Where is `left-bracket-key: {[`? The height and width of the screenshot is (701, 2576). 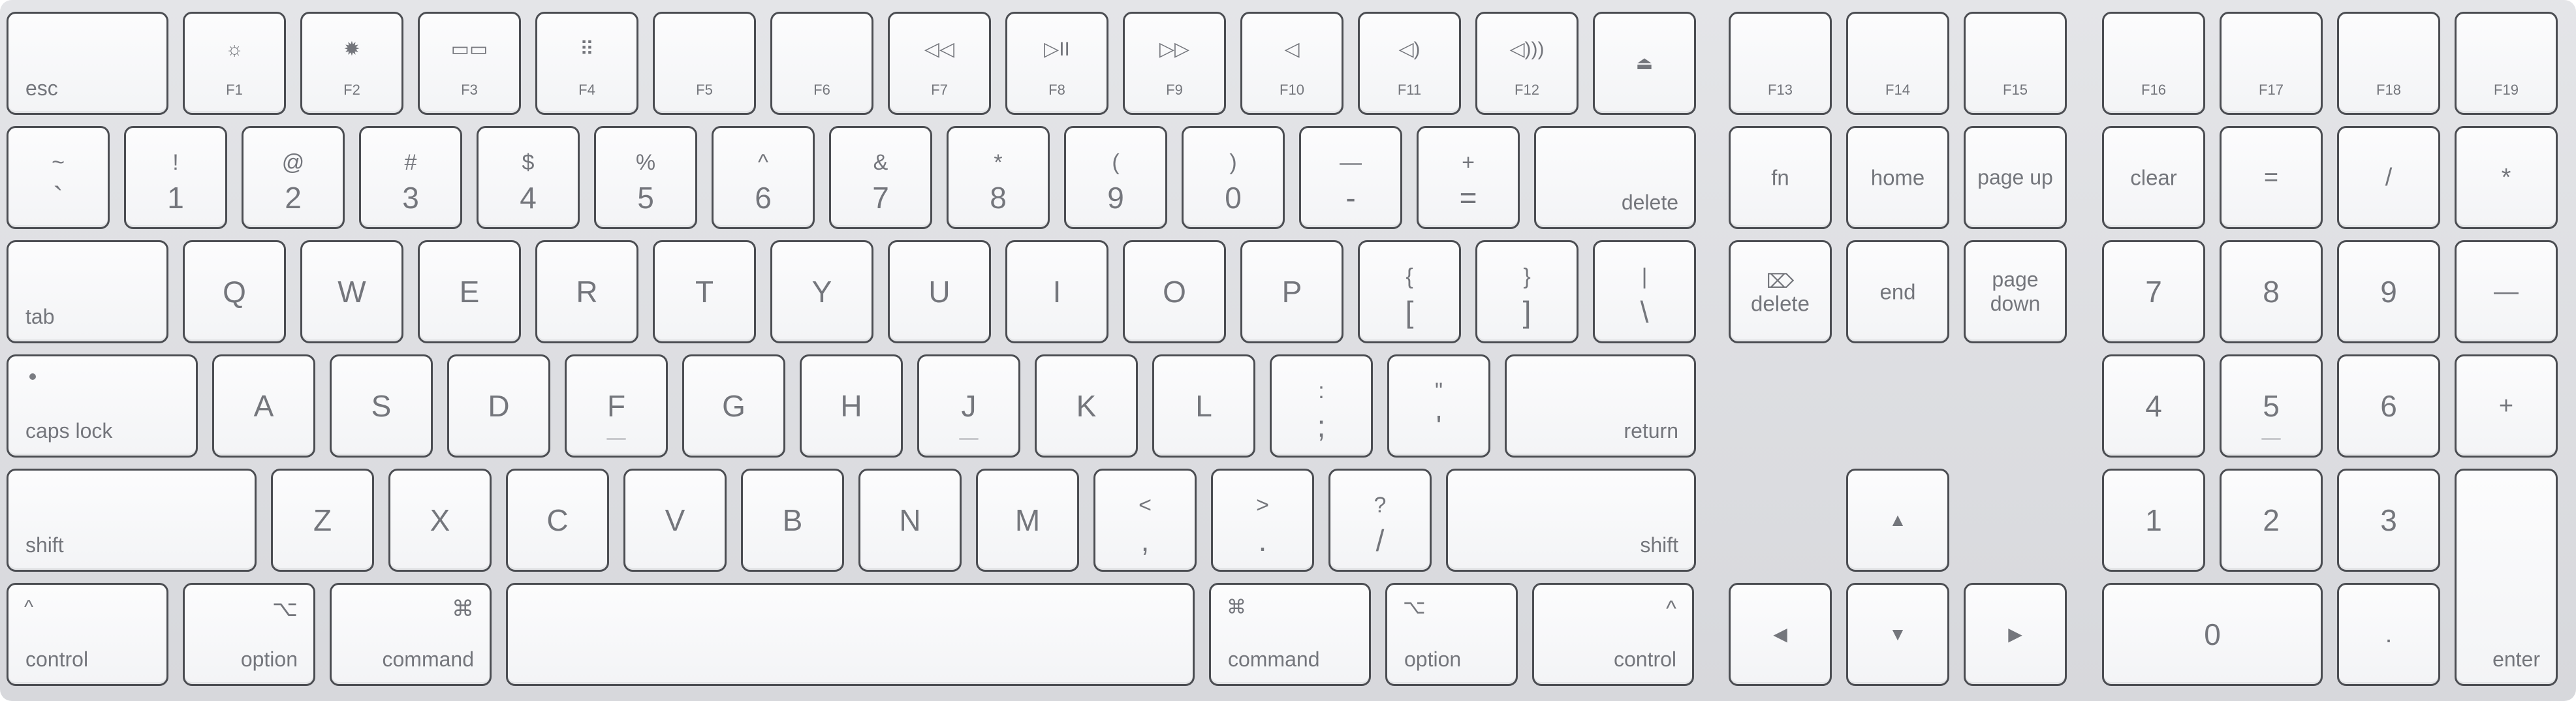 left-bracket-key: {[ is located at coordinates (1409, 291).